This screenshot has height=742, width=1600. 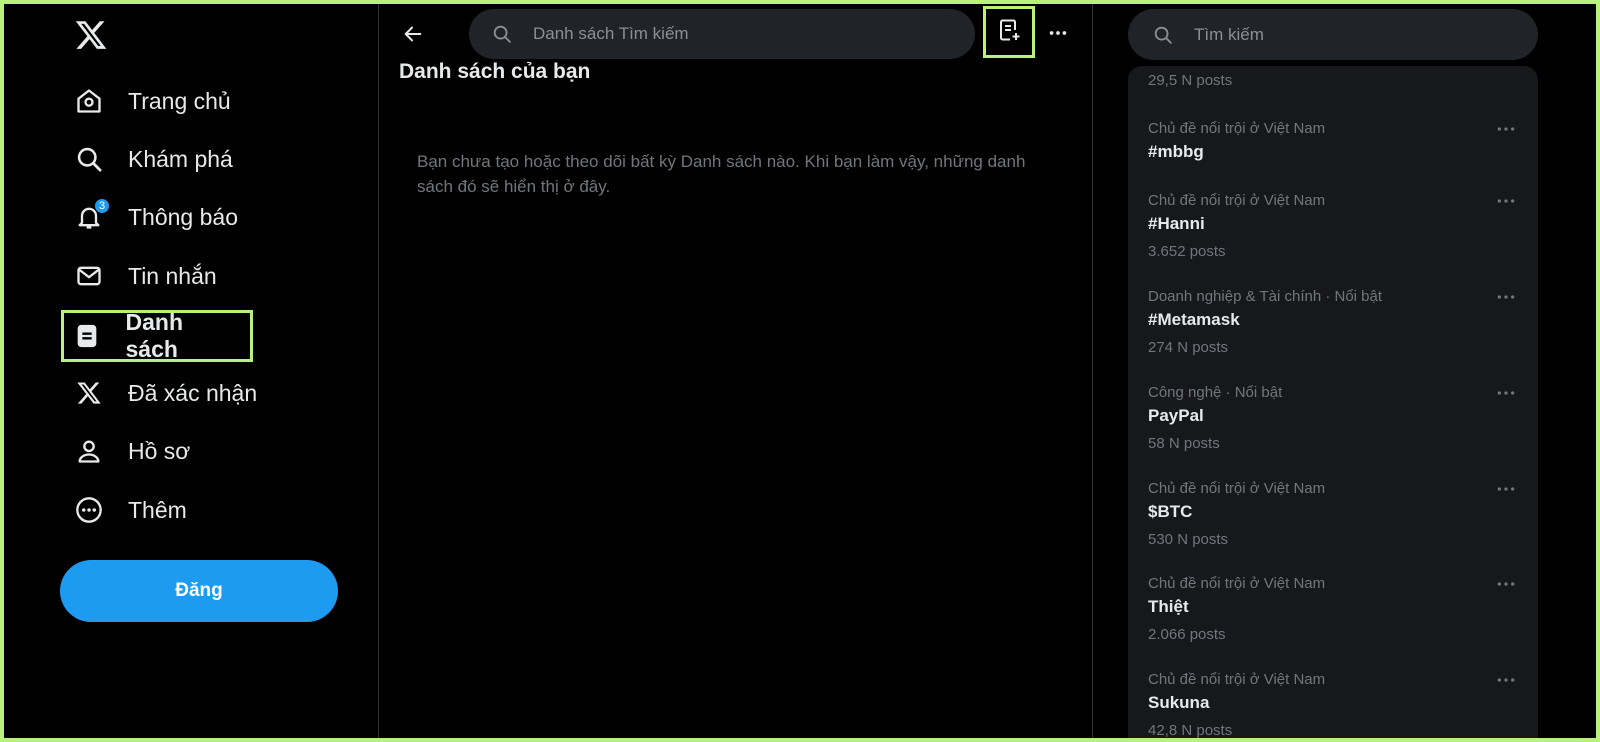 I want to click on sidebar-item-home: Trang chủ, so click(x=153, y=101).